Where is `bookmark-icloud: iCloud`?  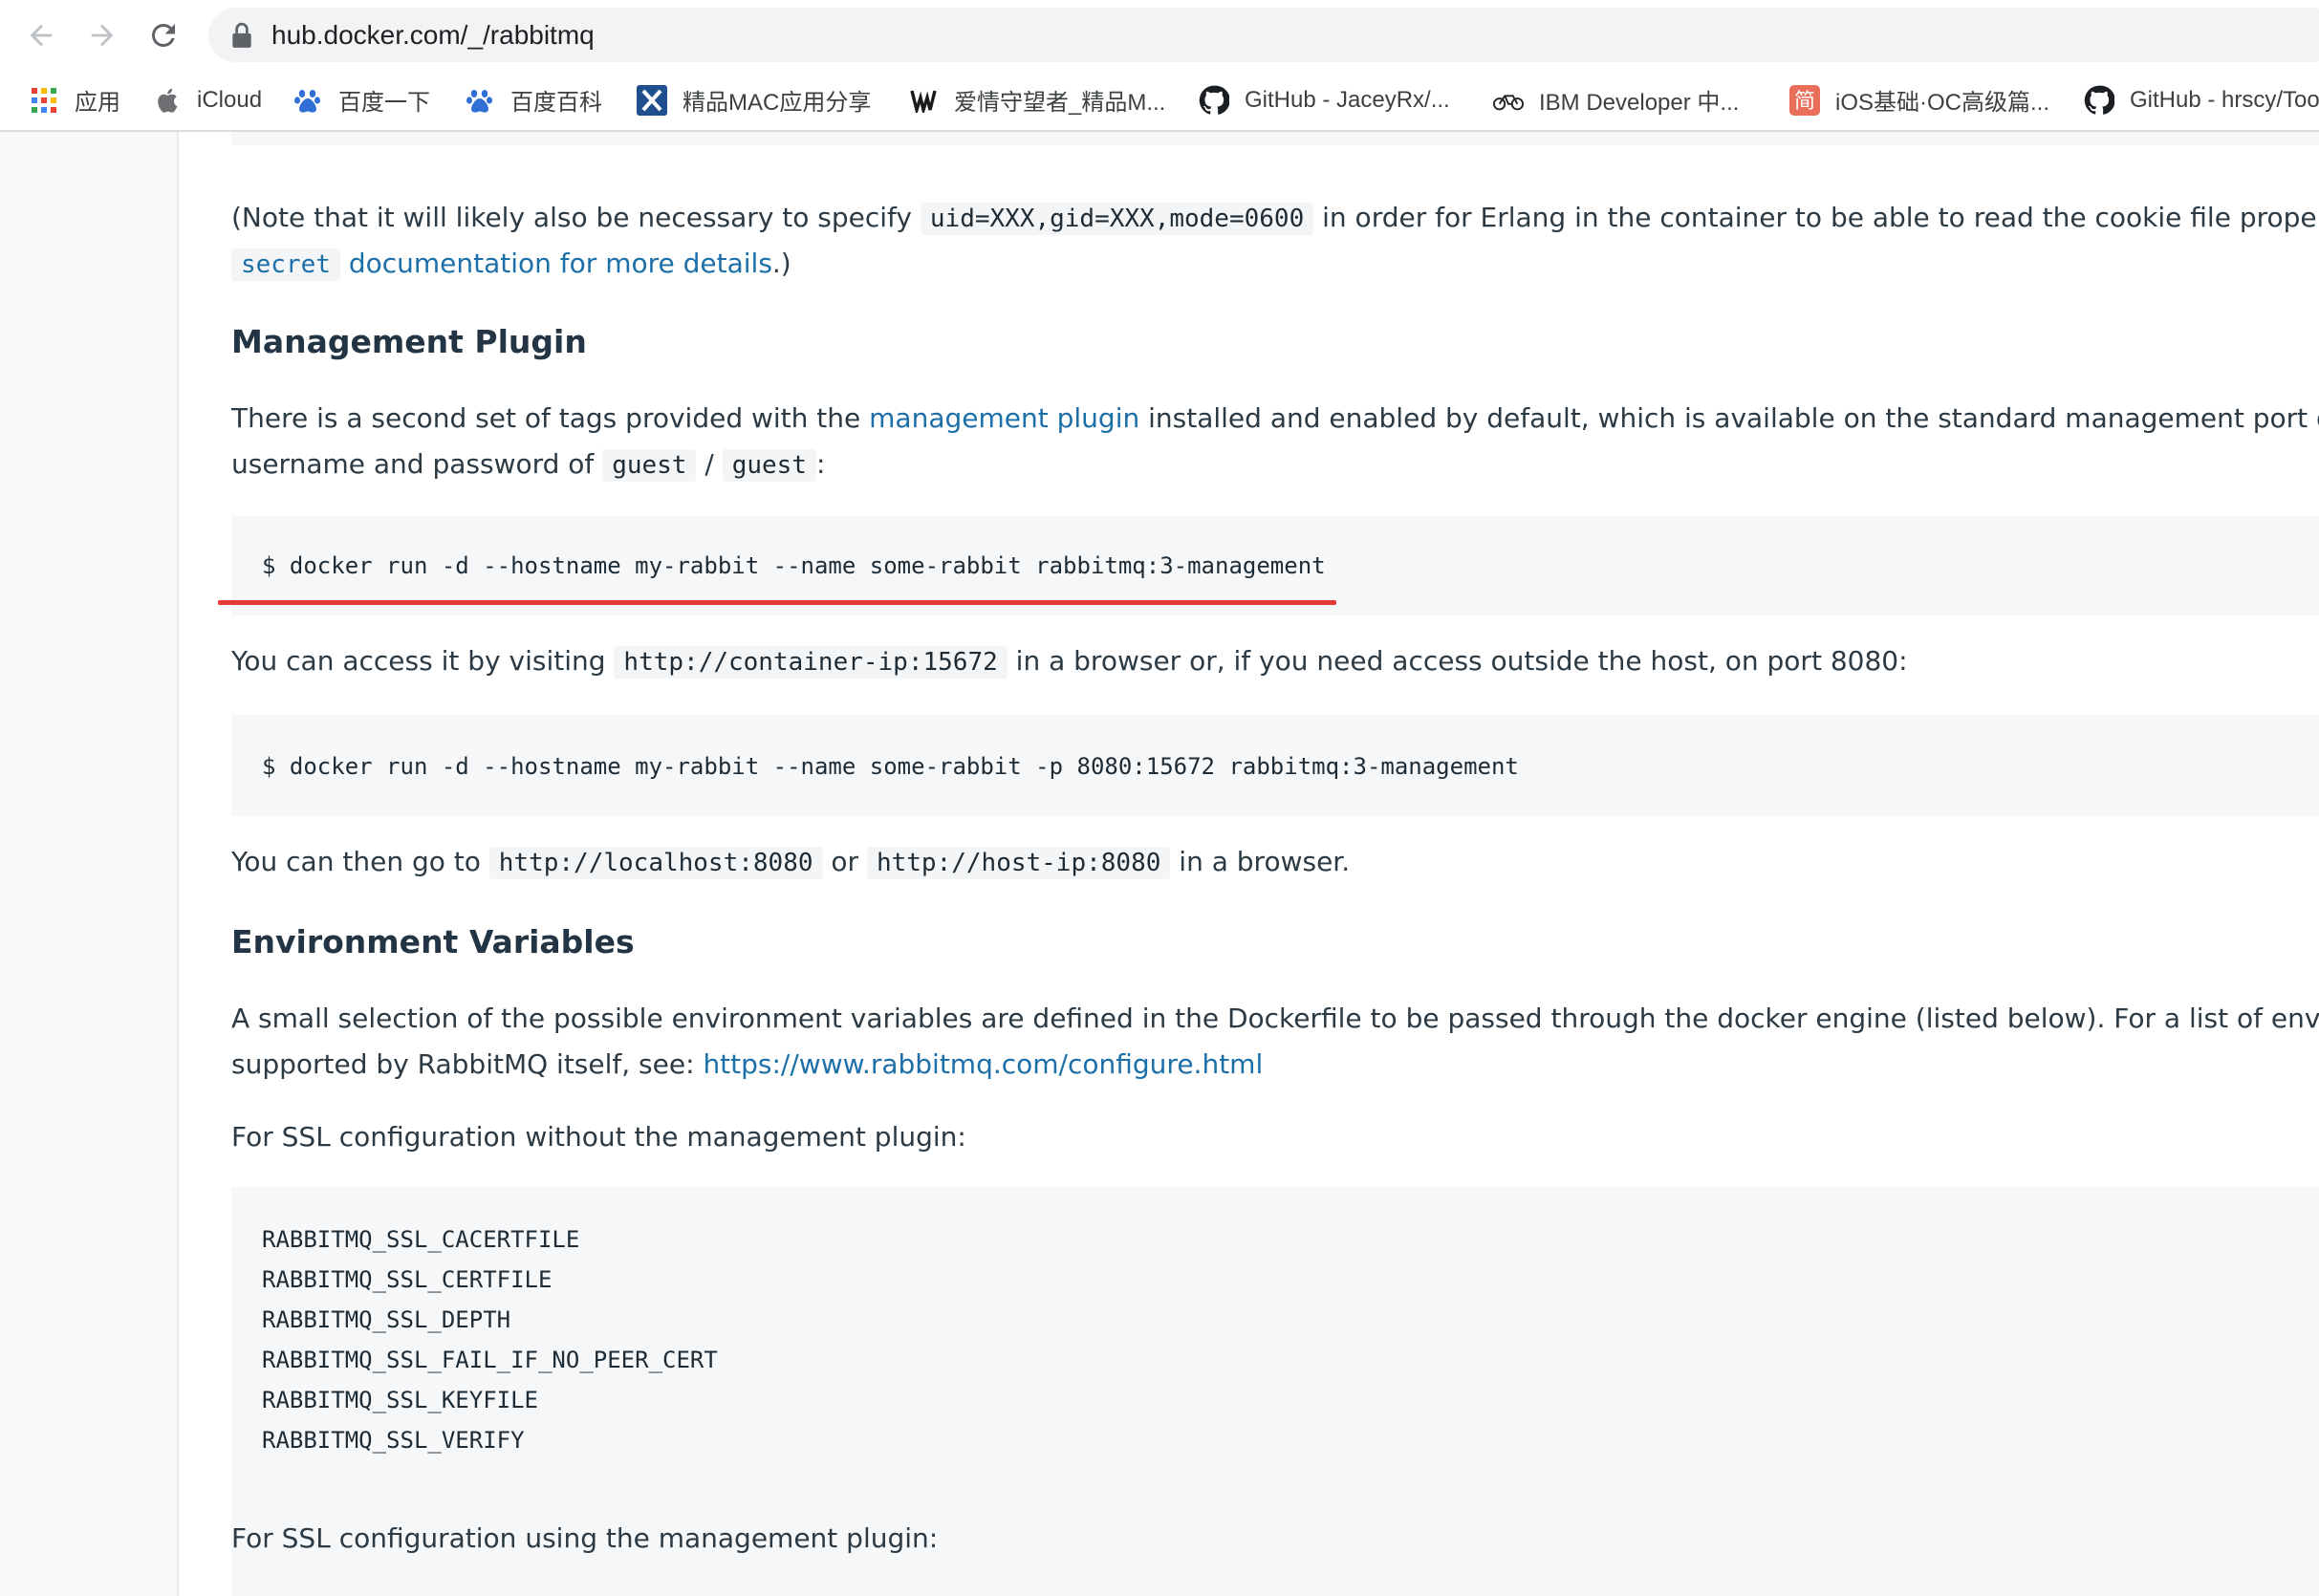 bookmark-icloud: iCloud is located at coordinates (206, 100).